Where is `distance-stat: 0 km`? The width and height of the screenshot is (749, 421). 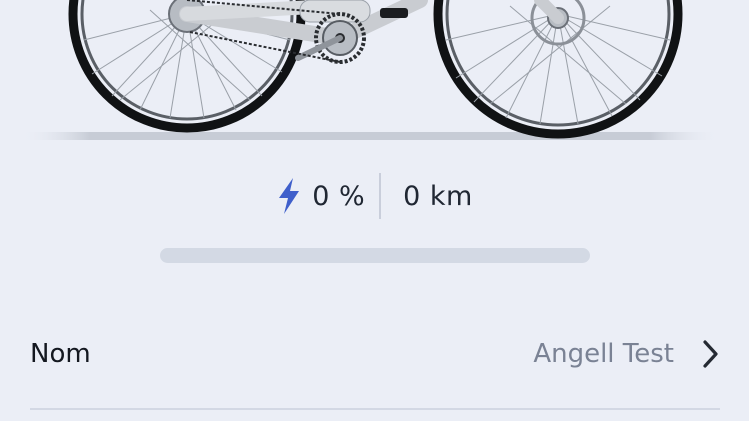
distance-stat: 0 km is located at coordinates (438, 196).